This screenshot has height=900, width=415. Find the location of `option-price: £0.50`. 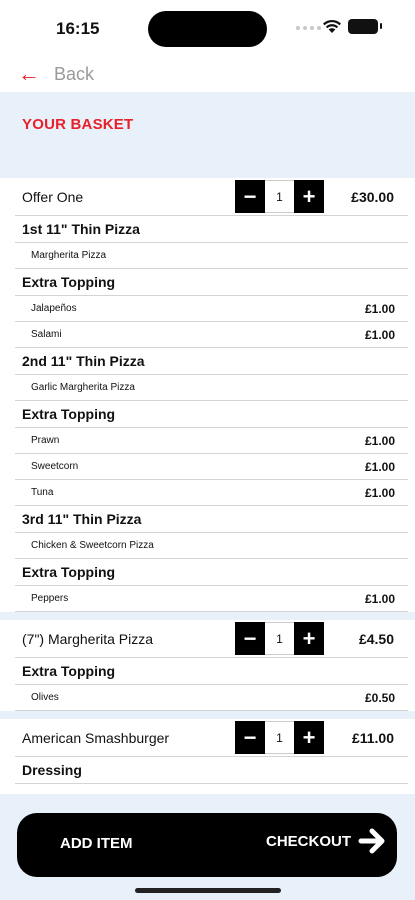

option-price: £0.50 is located at coordinates (379, 697).